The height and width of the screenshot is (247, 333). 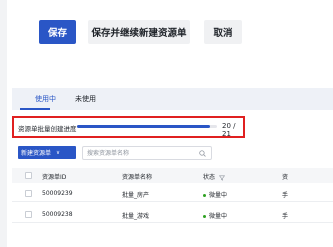 What do you see at coordinates (137, 153) in the screenshot?
I see `search-input` at bounding box center [137, 153].